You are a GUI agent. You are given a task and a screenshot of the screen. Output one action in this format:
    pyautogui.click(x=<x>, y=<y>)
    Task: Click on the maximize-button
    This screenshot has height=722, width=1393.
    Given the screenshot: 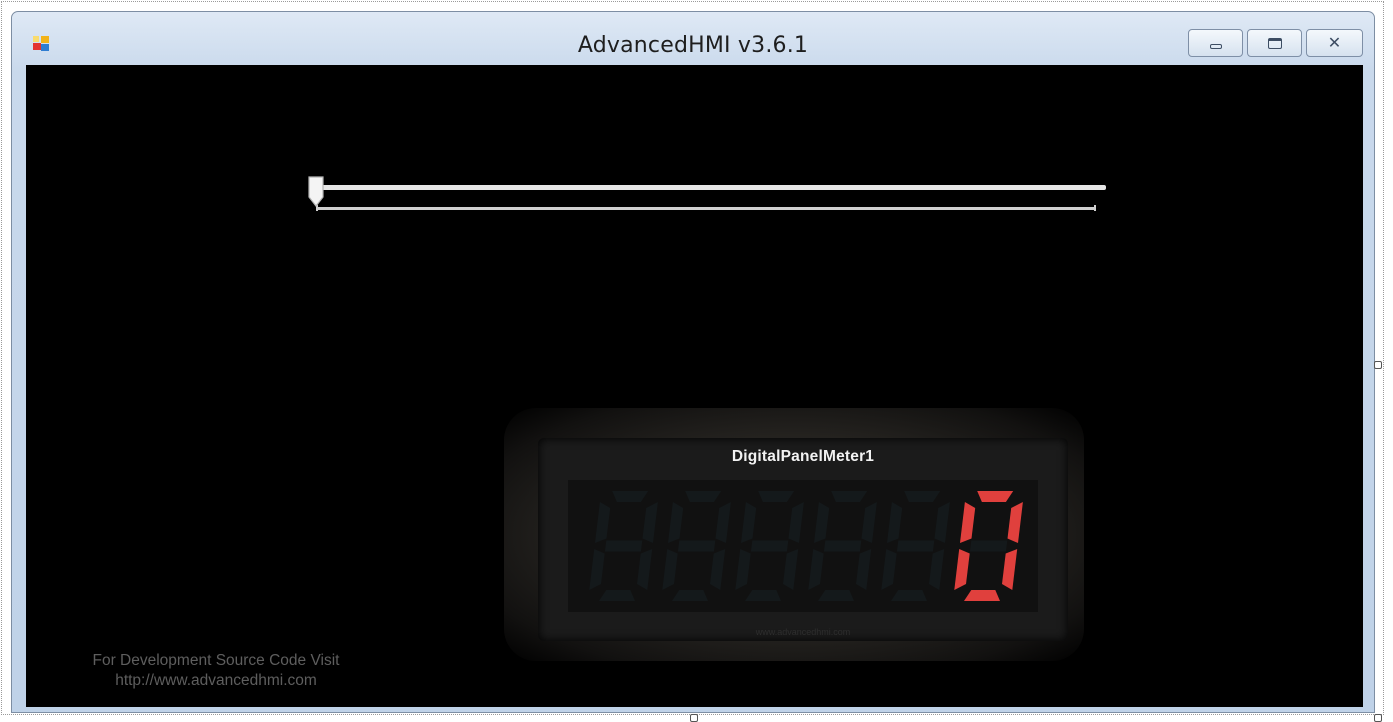 What is the action you would take?
    pyautogui.click(x=1274, y=43)
    